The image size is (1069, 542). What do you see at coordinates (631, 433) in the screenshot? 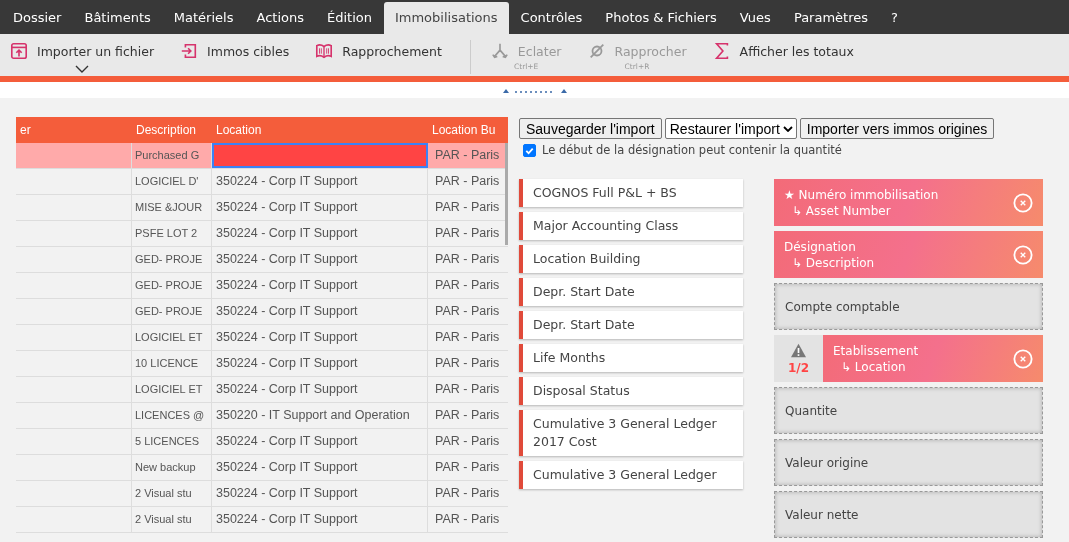
I see `source-field-card: Cumulative 3 General Ledger 2017 Cost` at bounding box center [631, 433].